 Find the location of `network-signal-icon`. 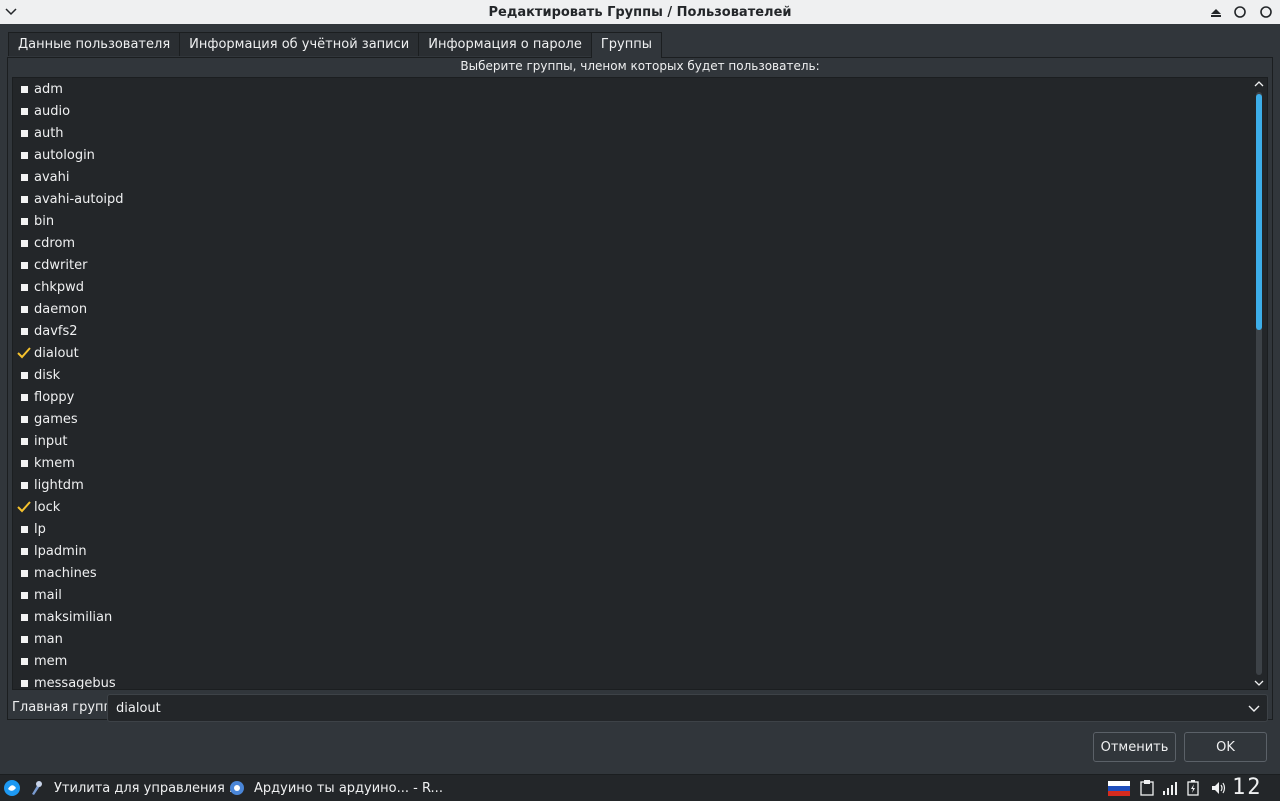

network-signal-icon is located at coordinates (1170, 788).